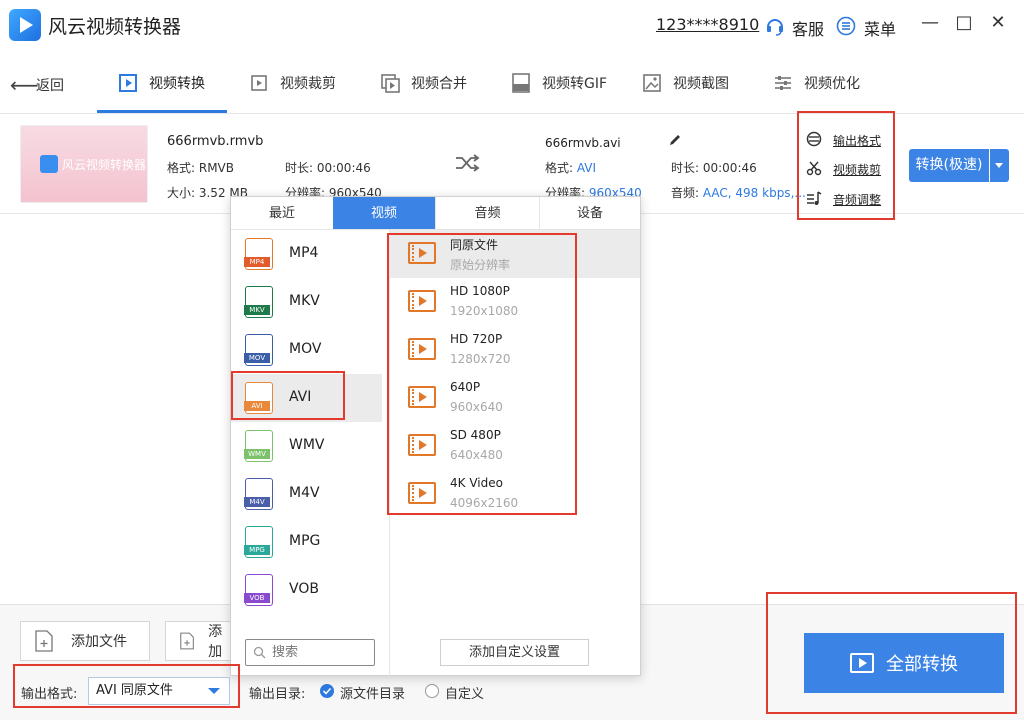 The image size is (1024, 720). I want to click on tab-label: 视频转换, so click(177, 84).